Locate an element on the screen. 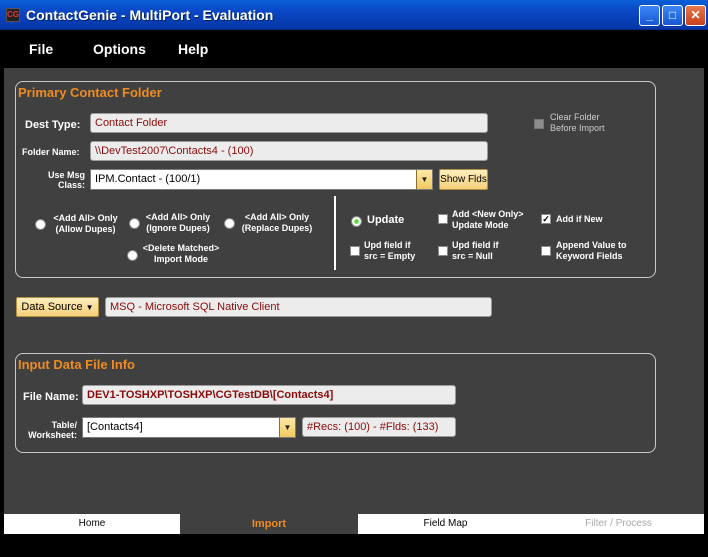 The height and width of the screenshot is (557, 708). dest-type-label: Dest Type: is located at coordinates (53, 125).